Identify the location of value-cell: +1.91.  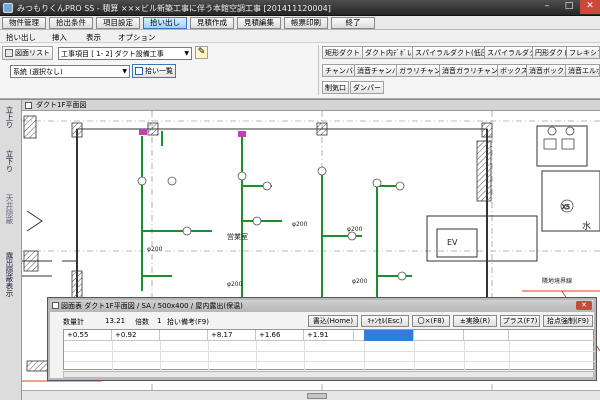
(329, 335).